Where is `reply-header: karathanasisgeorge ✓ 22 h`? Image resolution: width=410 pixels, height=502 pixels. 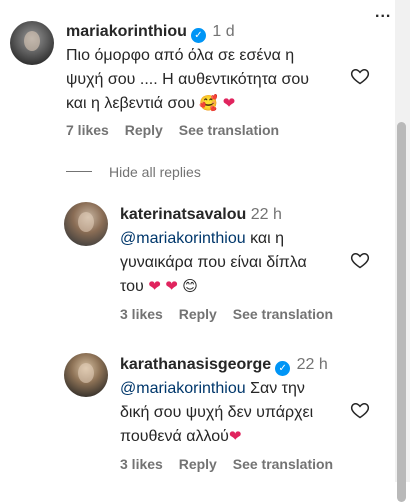 reply-header: karathanasisgeorge ✓ 22 h is located at coordinates (224, 365).